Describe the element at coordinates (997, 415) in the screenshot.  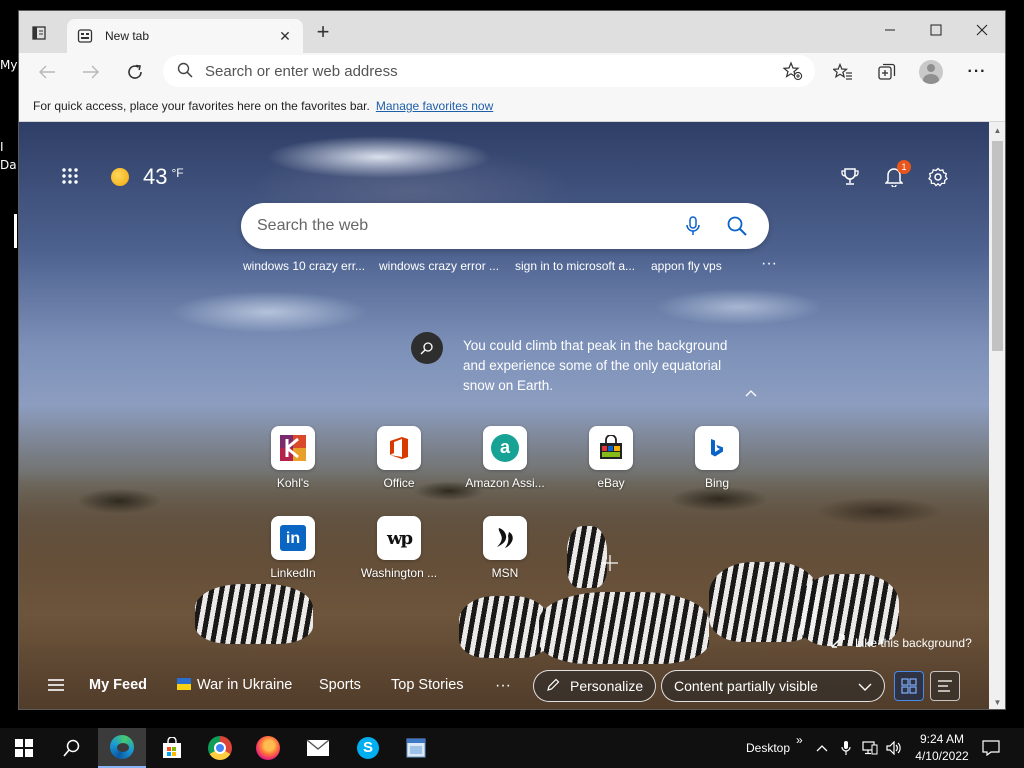
I see `page-scrollbar: ▲ ▼` at that location.